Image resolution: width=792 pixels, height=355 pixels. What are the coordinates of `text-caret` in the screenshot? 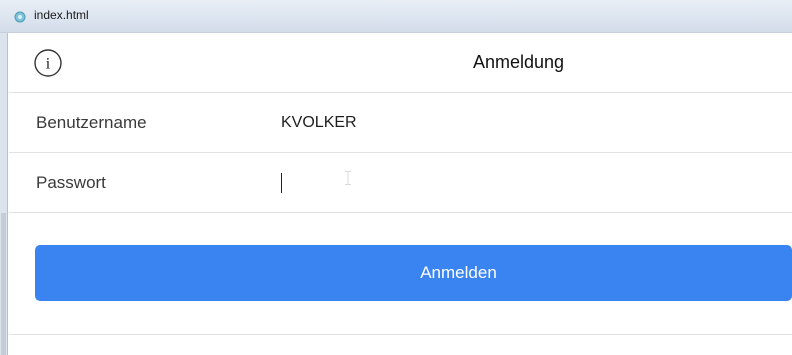 It's located at (281, 183).